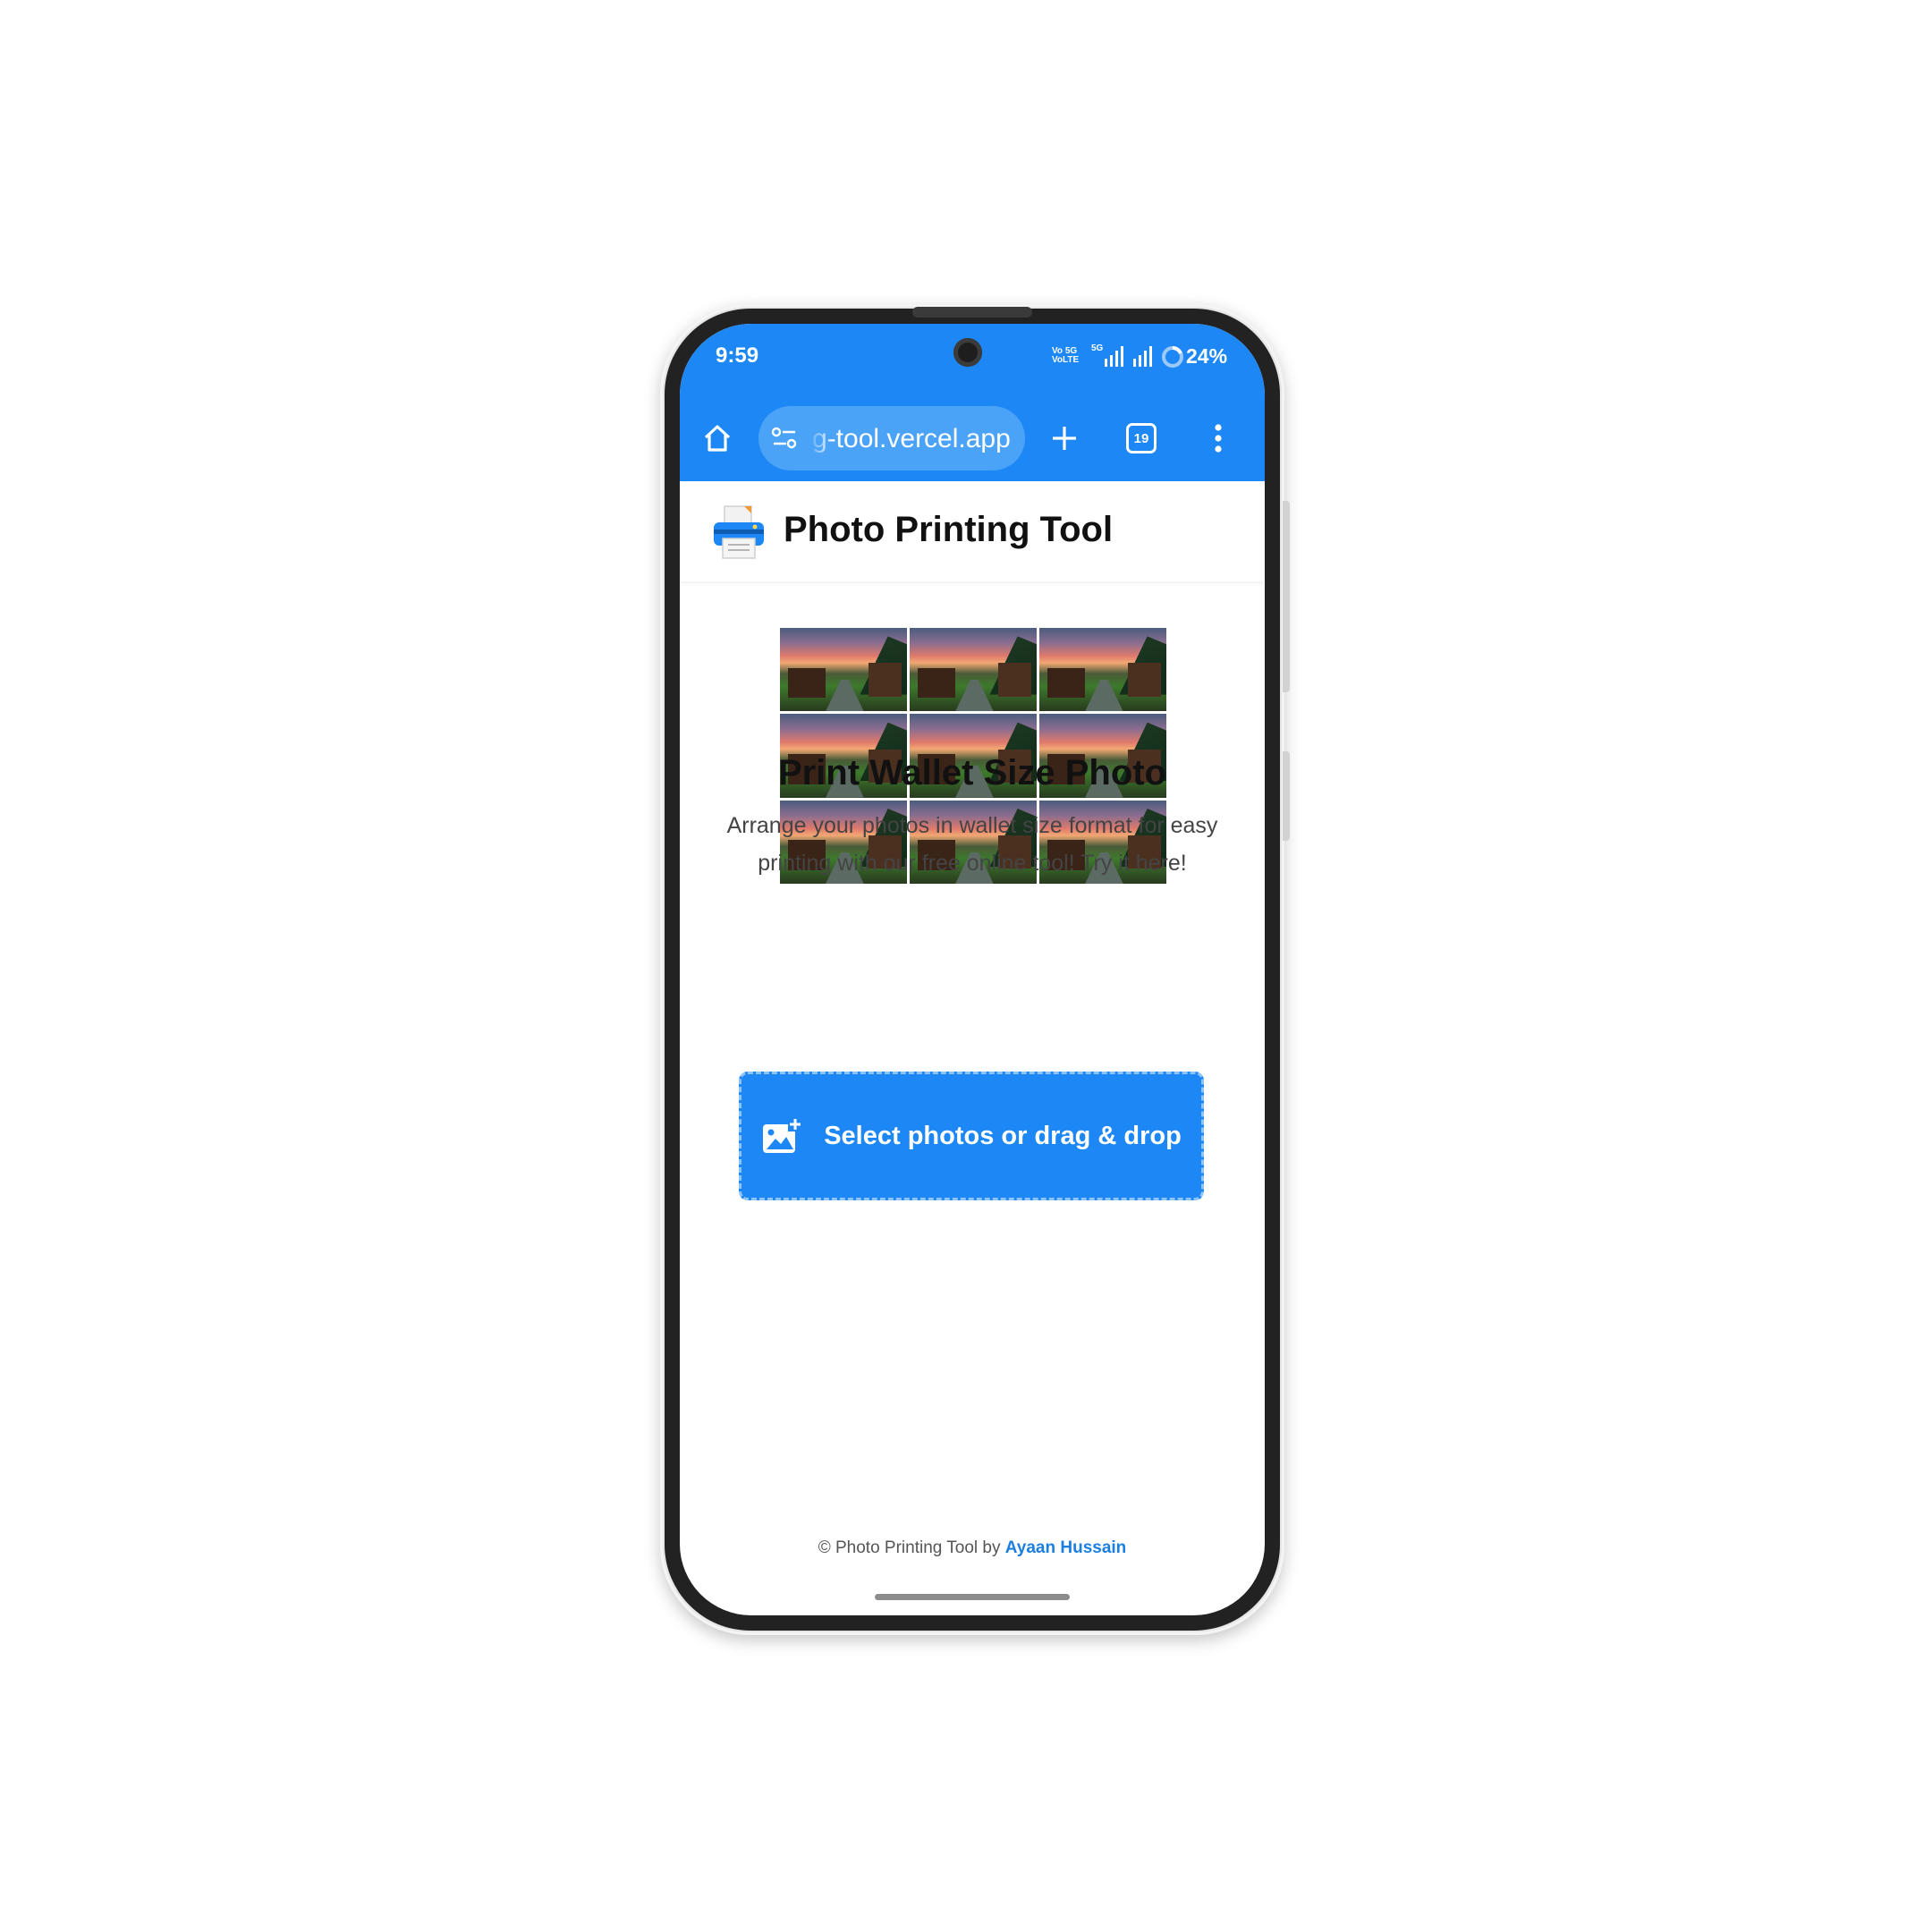 This screenshot has height=1932, width=1932. I want to click on tab-count-icon: 19, so click(1141, 438).